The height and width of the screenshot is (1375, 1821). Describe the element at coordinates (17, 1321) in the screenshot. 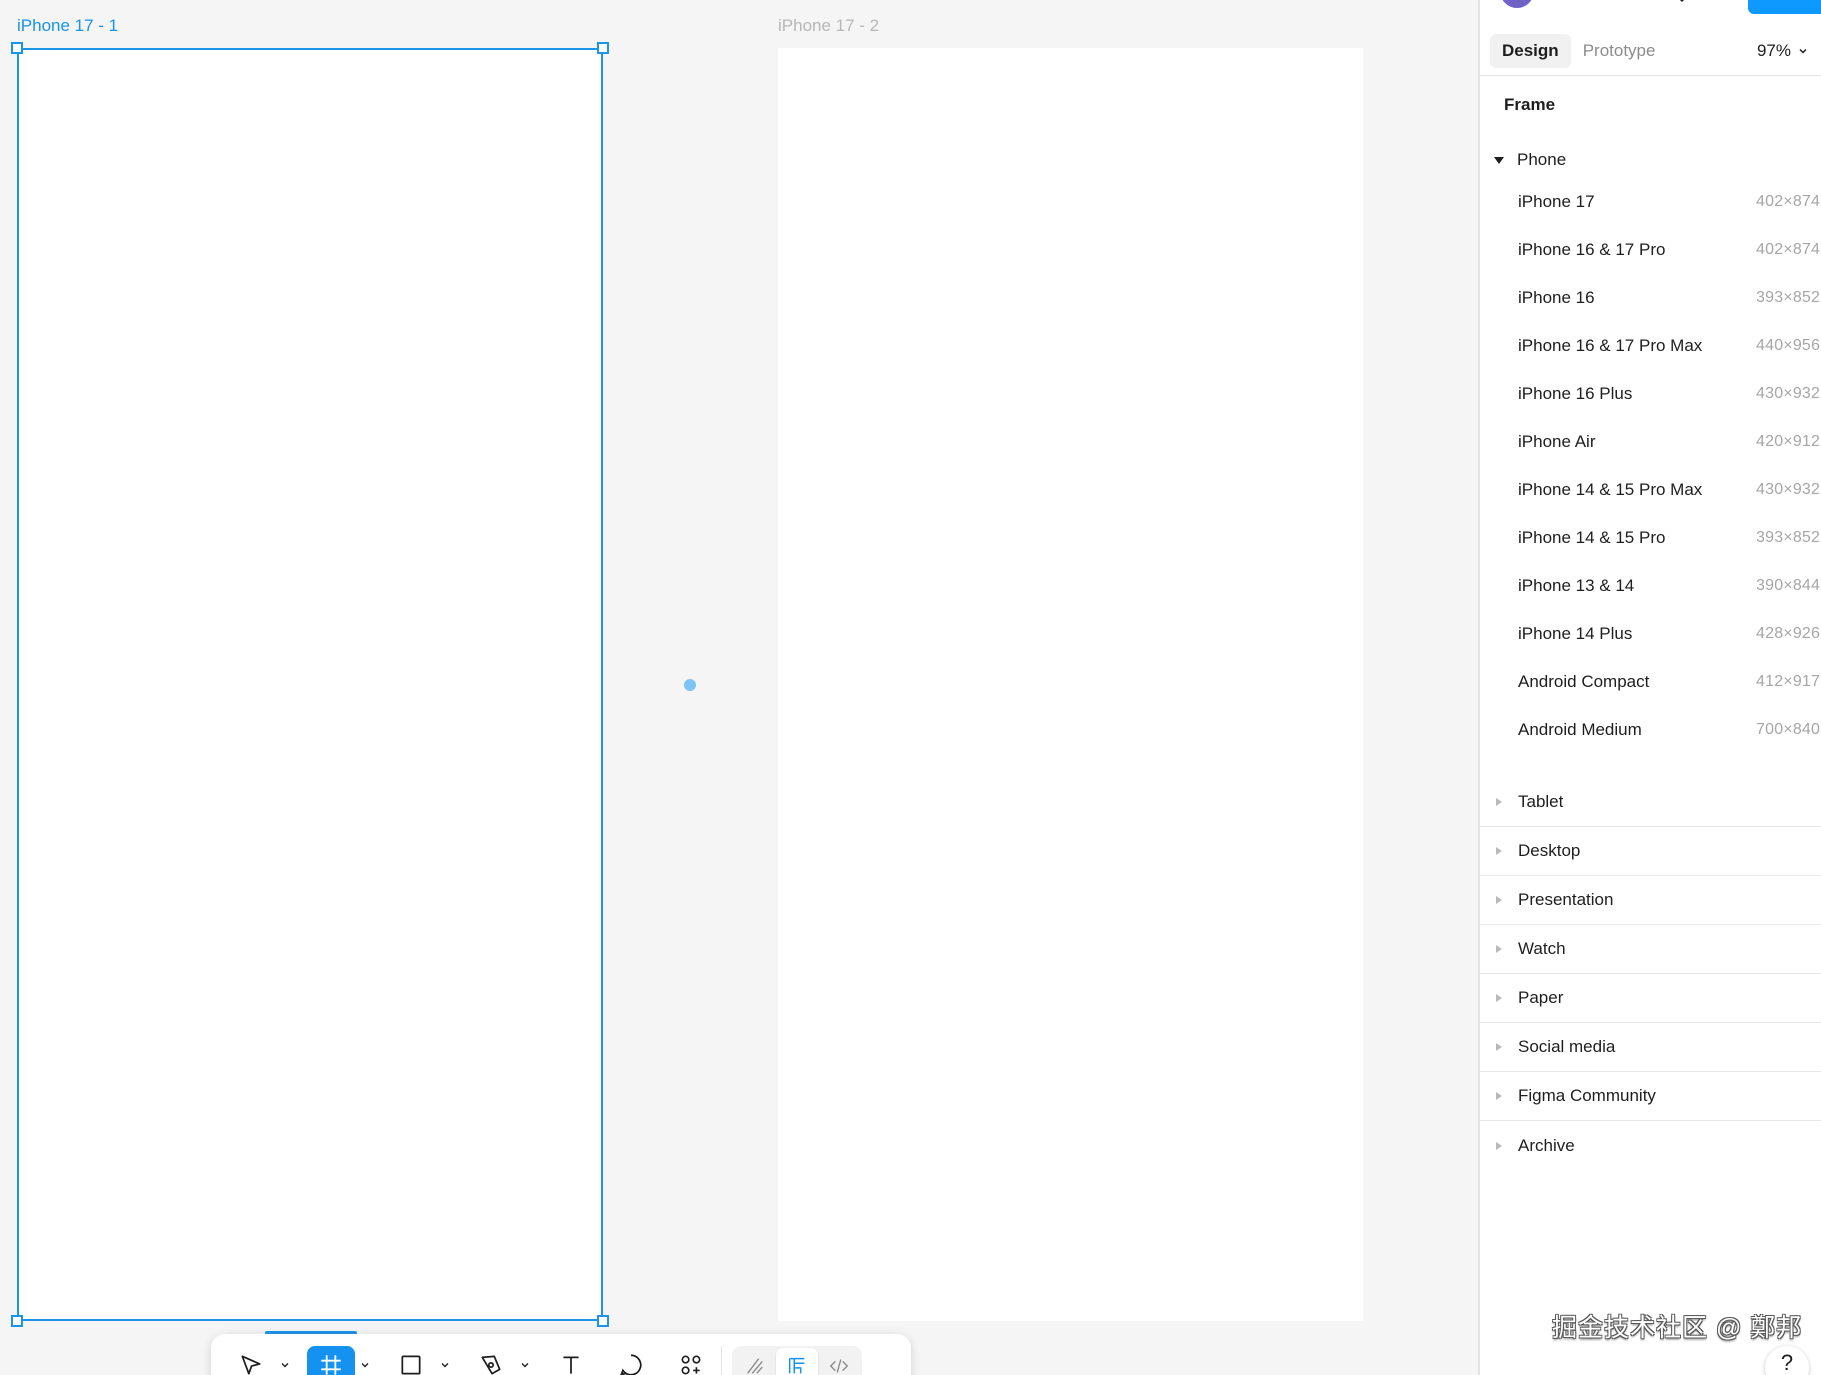

I see `resize-handle-bottom-left` at that location.